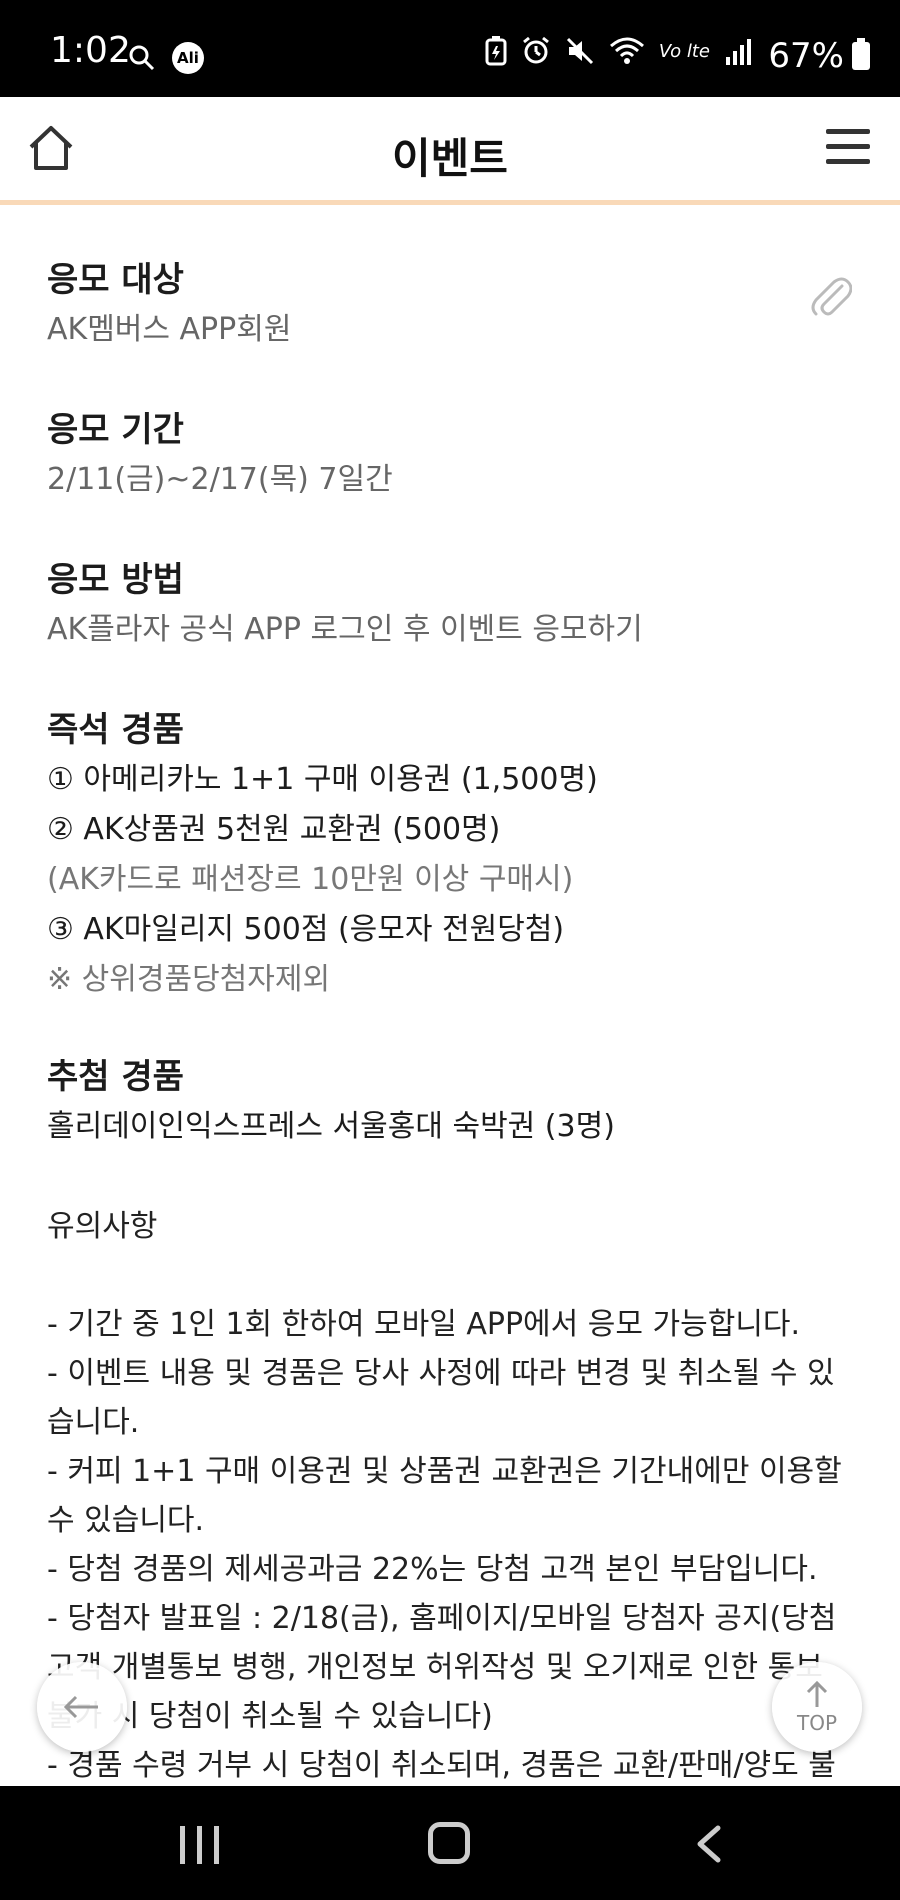 The image size is (900, 1900). I want to click on notice-title: 유의사항, so click(102, 1226).